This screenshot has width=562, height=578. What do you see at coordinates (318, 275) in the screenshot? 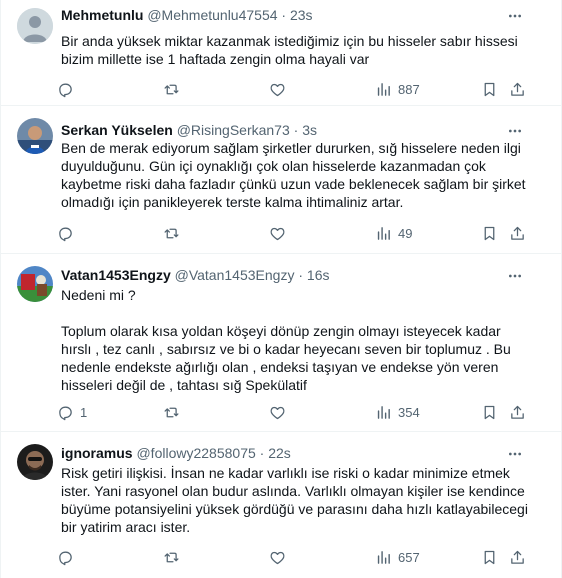
I see `tweet-time: 16s` at bounding box center [318, 275].